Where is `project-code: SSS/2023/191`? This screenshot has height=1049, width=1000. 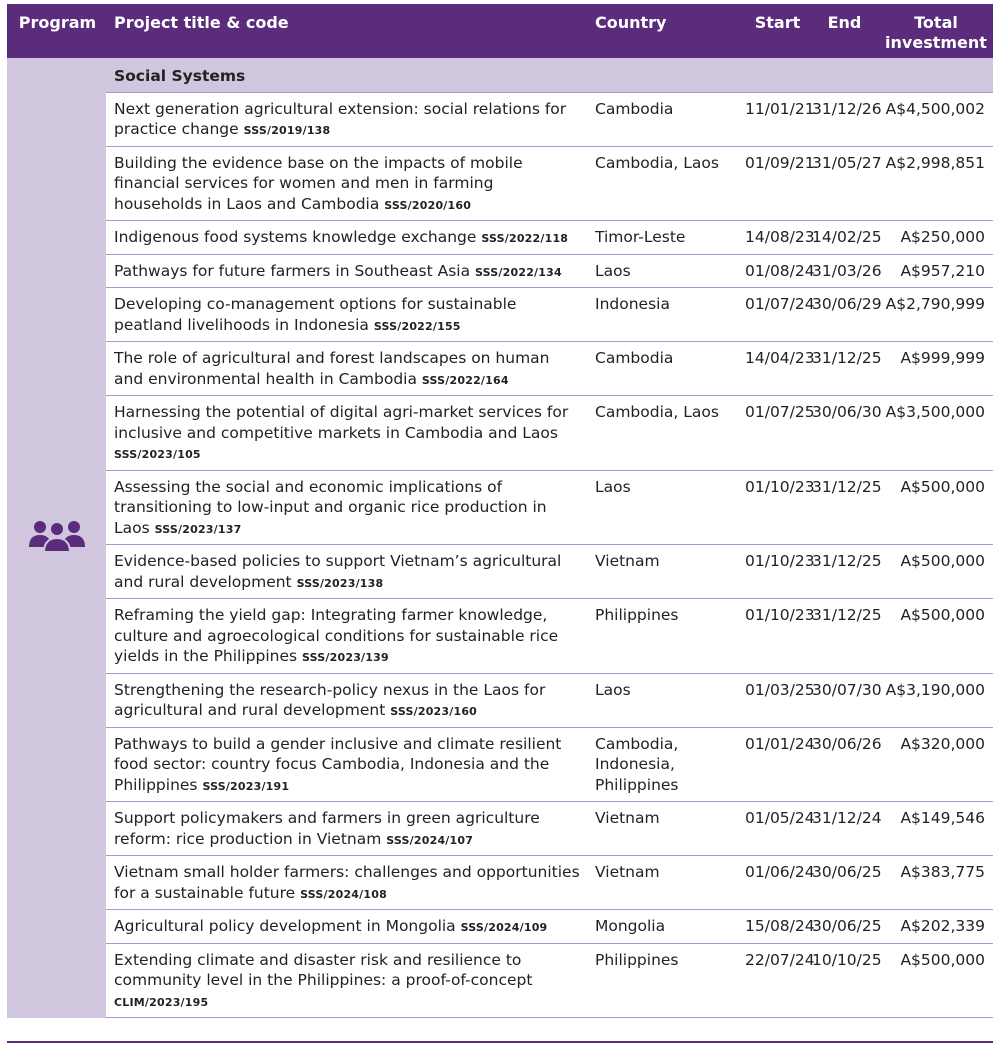 project-code: SSS/2023/191 is located at coordinates (246, 786).